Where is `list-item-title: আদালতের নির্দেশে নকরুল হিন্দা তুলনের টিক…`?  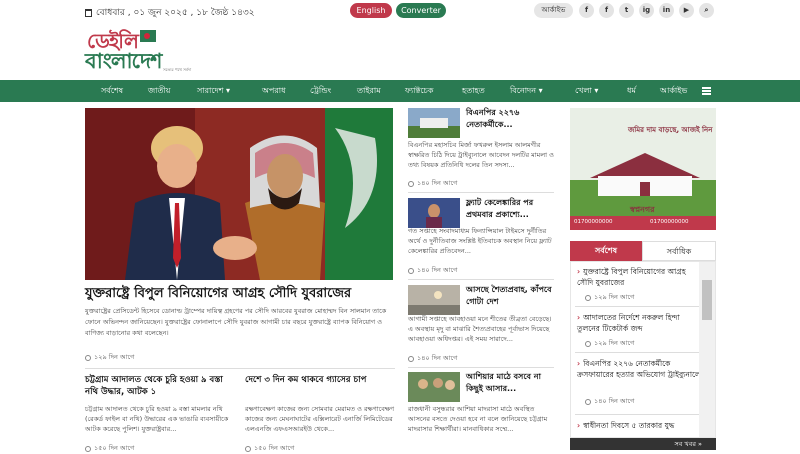 list-item-title: আদালতের নির্দেশে নকরুল হিন্দা তুলনের টিক… is located at coordinates (640, 323).